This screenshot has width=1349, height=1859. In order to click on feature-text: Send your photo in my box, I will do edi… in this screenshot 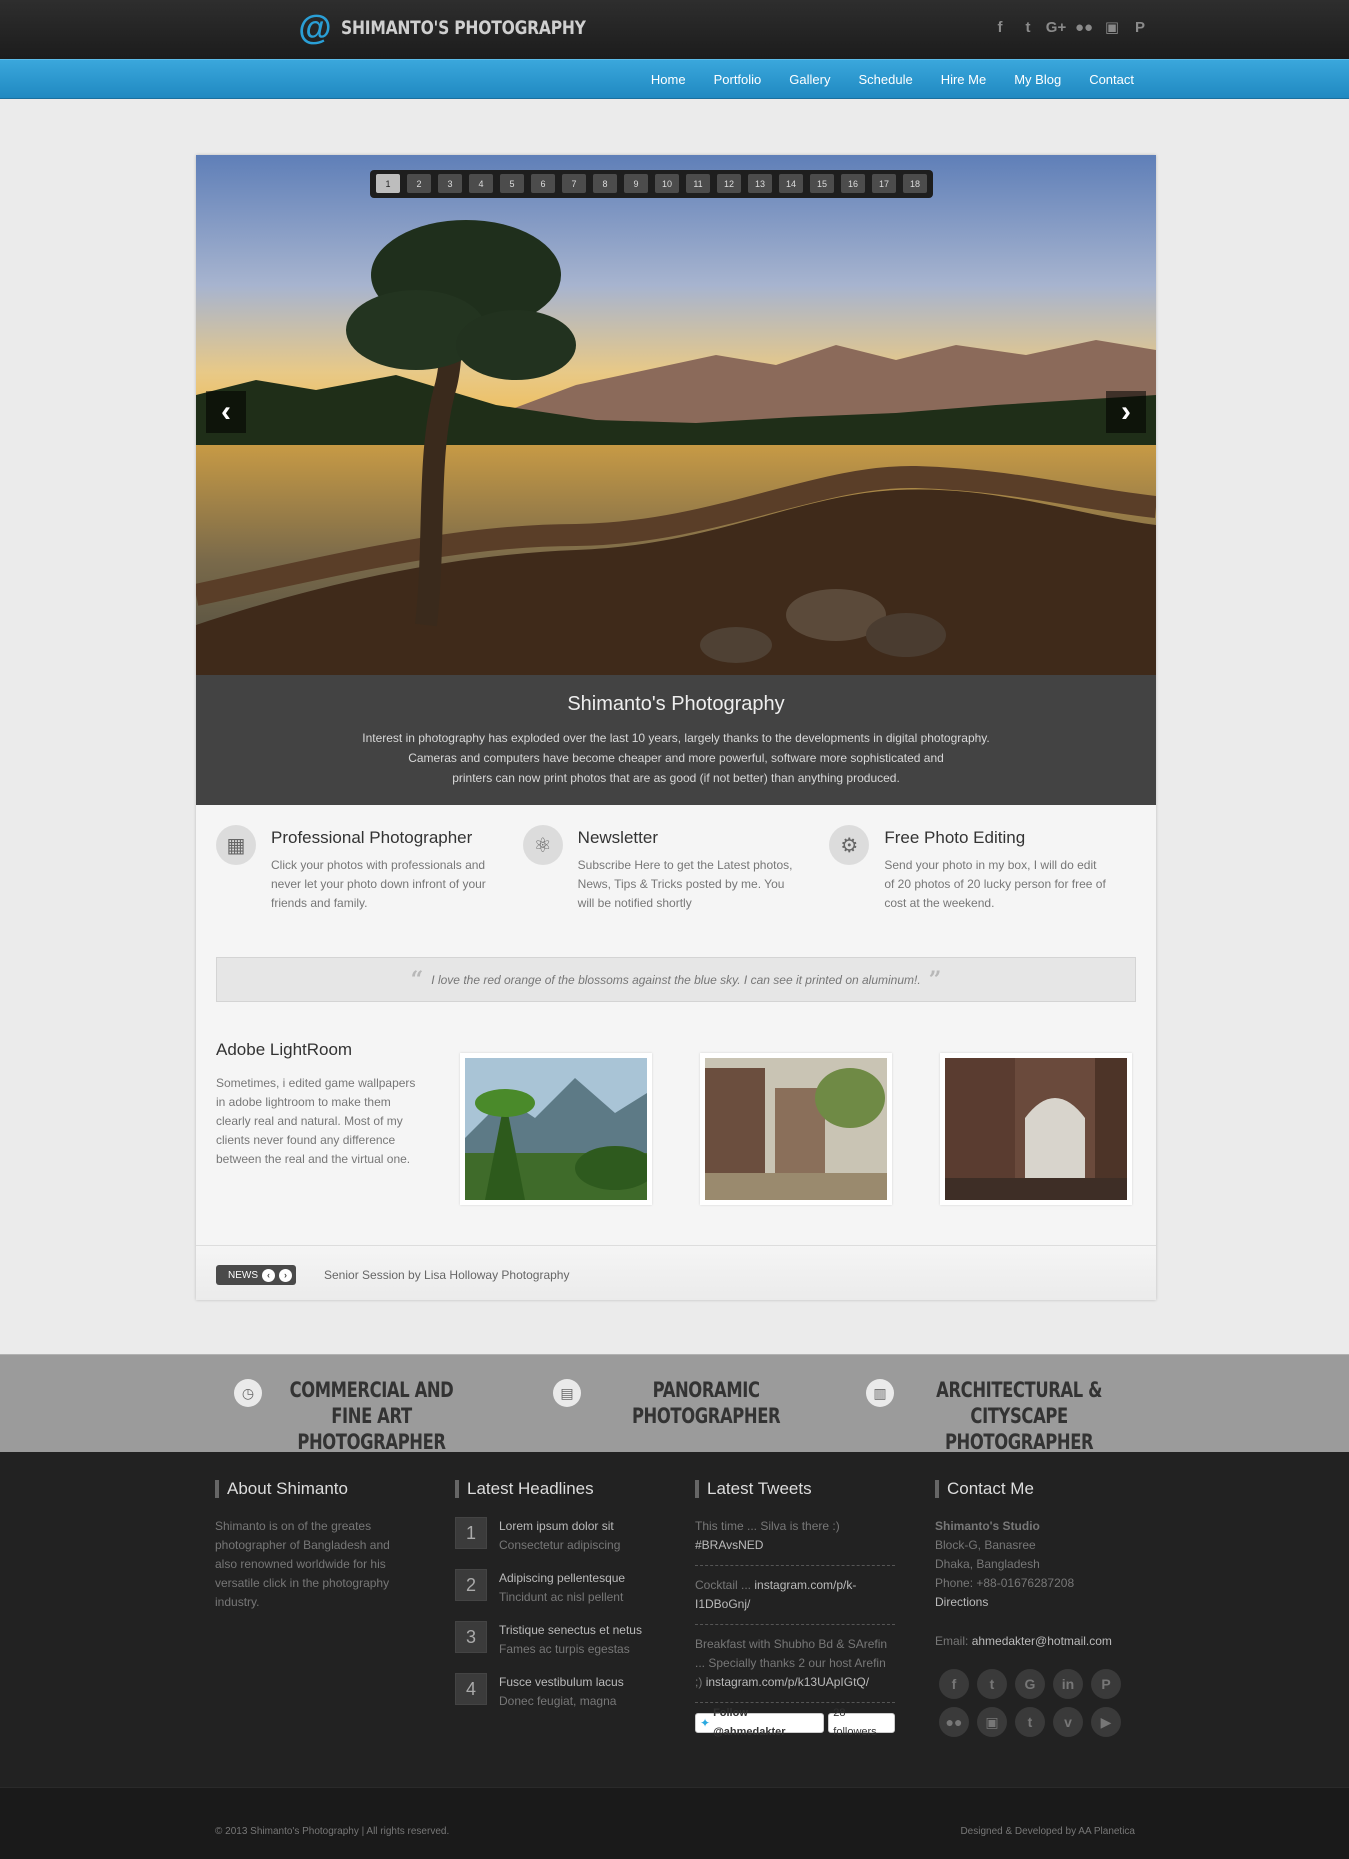, I will do `click(995, 884)`.